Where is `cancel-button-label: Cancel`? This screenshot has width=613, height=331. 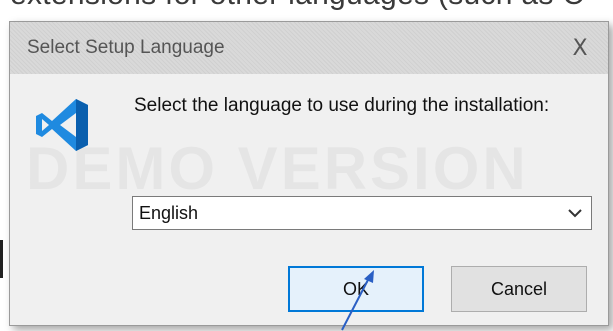 cancel-button-label: Cancel is located at coordinates (519, 288).